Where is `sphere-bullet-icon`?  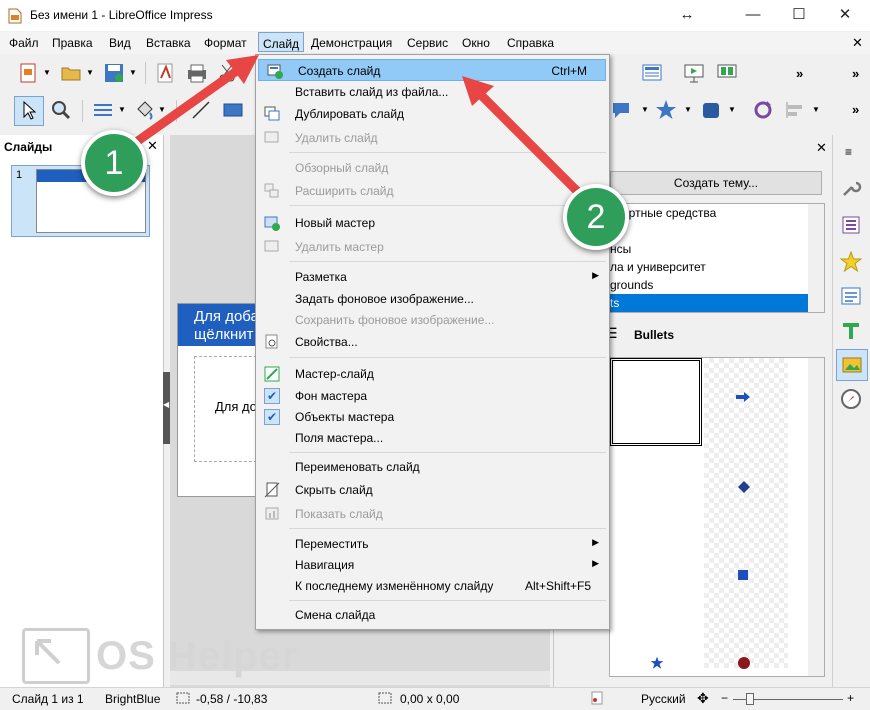 sphere-bullet-icon is located at coordinates (744, 663).